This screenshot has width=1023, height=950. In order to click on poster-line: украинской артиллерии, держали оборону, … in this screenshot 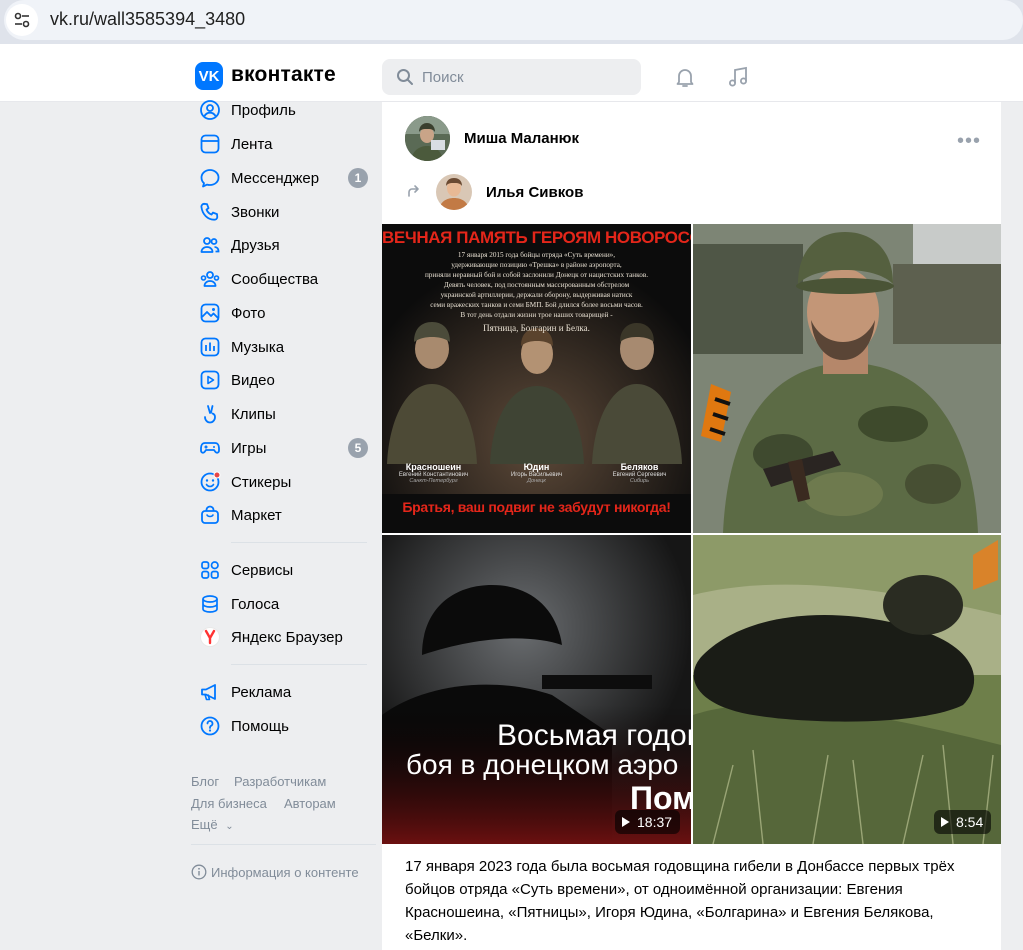, I will do `click(536, 295)`.